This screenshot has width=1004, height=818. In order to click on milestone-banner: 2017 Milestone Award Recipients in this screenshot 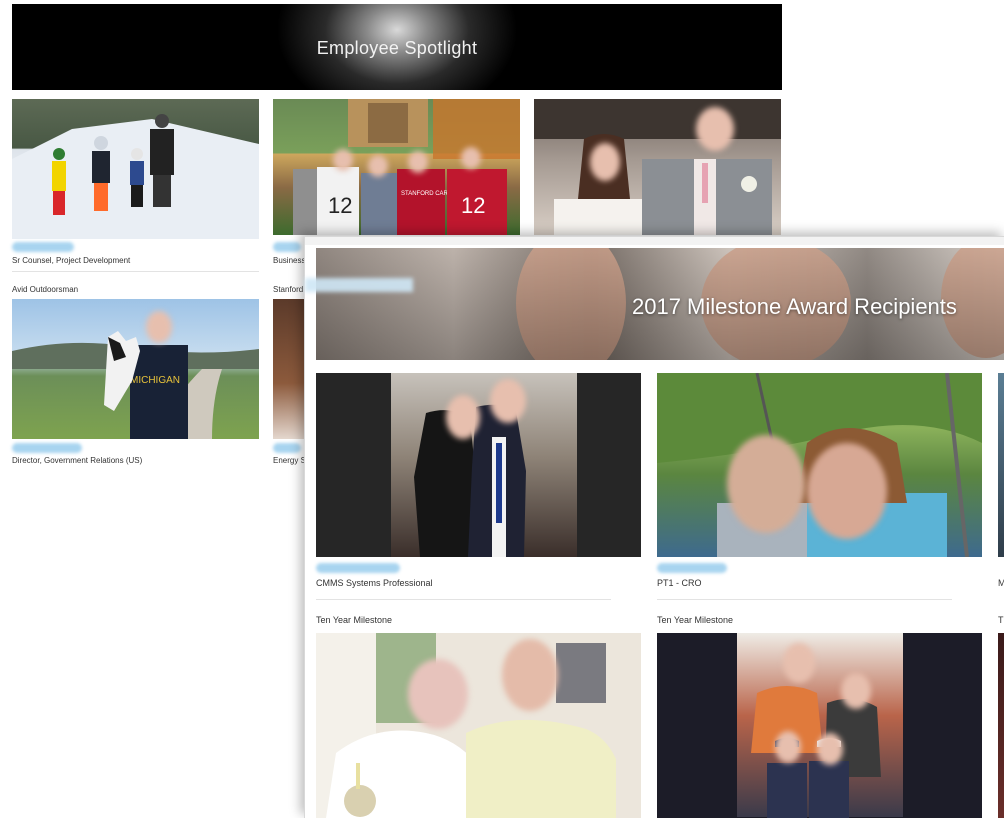, I will do `click(660, 304)`.